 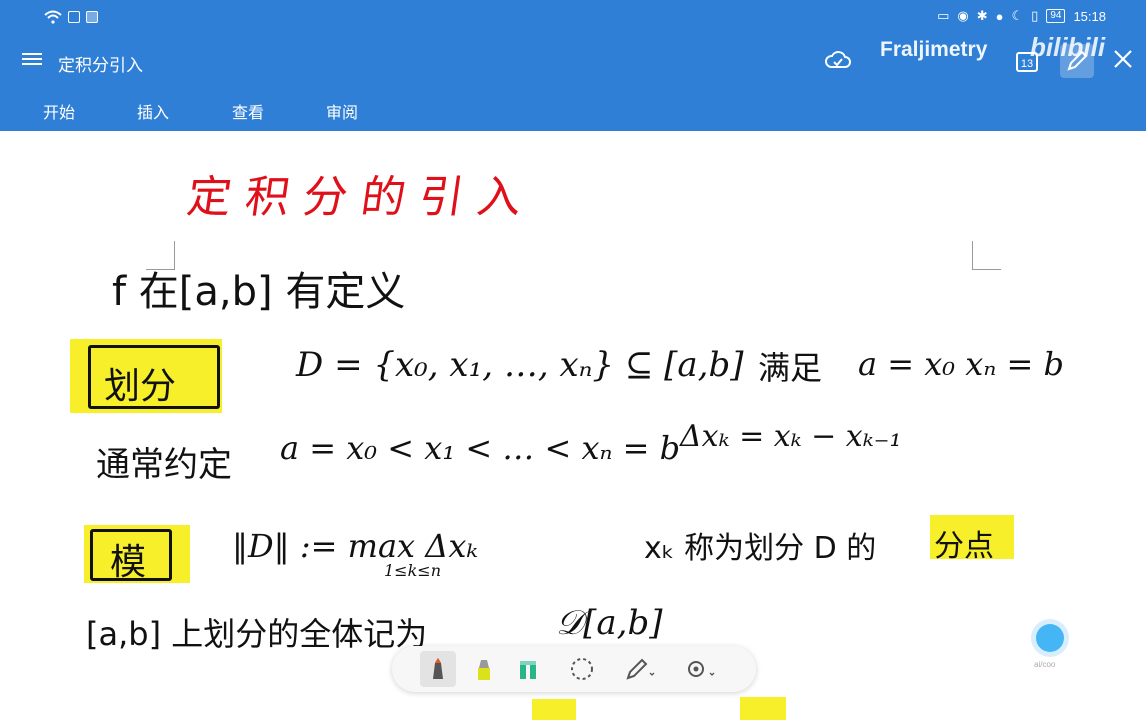 I want to click on clock: 15:18, so click(x=1089, y=16).